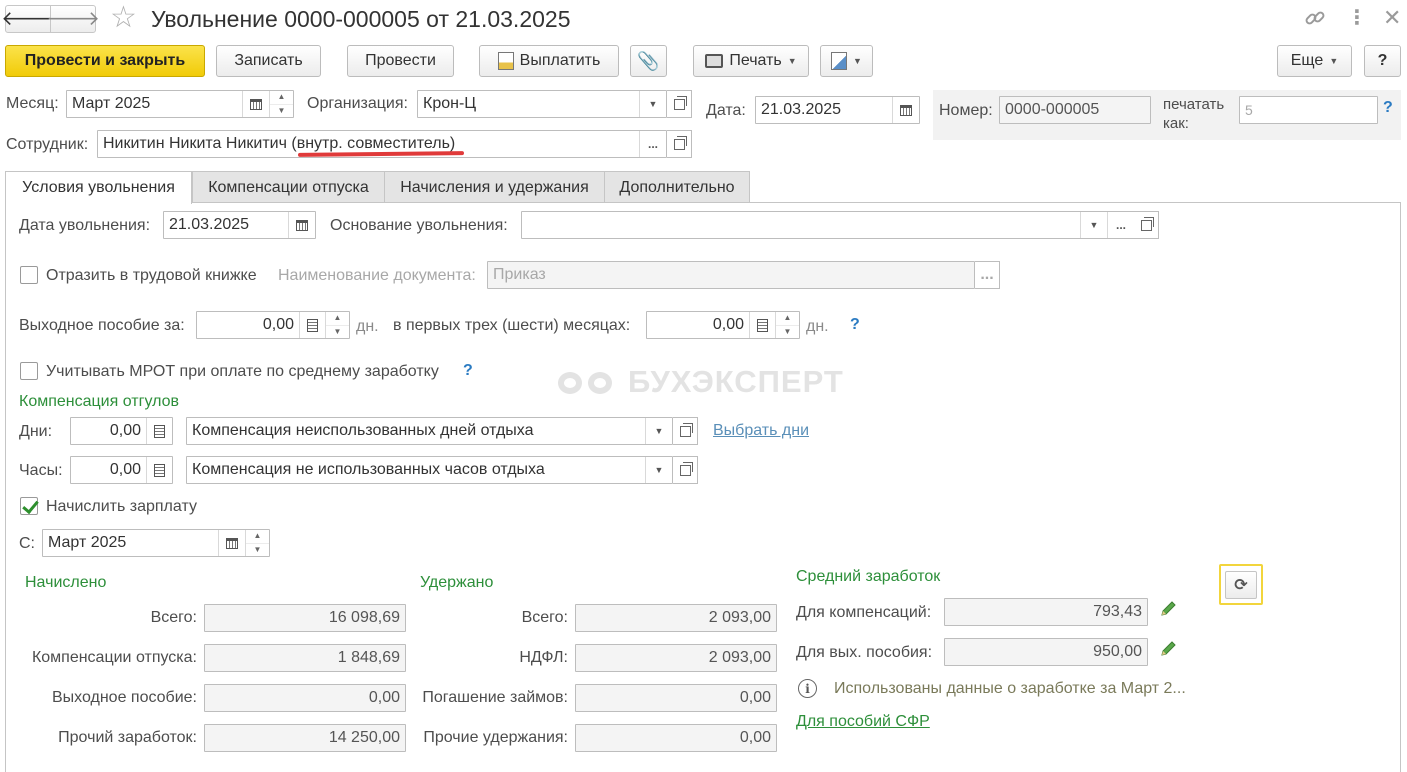 This screenshot has width=1407, height=772. I want to click on watermark: БУХЭКСПЕРТ, so click(700, 382).